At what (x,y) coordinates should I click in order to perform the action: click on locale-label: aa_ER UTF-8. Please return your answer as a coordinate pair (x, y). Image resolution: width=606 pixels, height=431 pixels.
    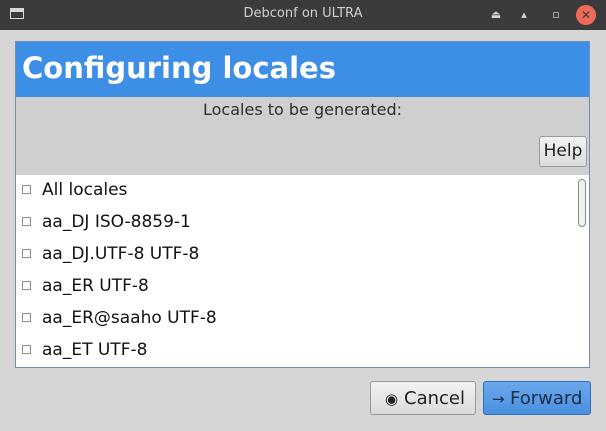
    Looking at the image, I should click on (95, 286).